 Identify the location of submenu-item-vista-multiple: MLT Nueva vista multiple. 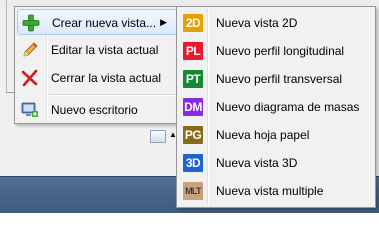
(276, 191).